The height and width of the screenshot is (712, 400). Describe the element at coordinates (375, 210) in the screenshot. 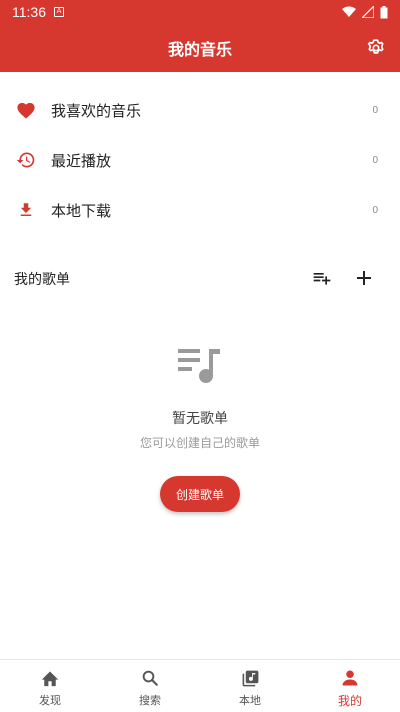

I see `local-download-count: 0` at that location.